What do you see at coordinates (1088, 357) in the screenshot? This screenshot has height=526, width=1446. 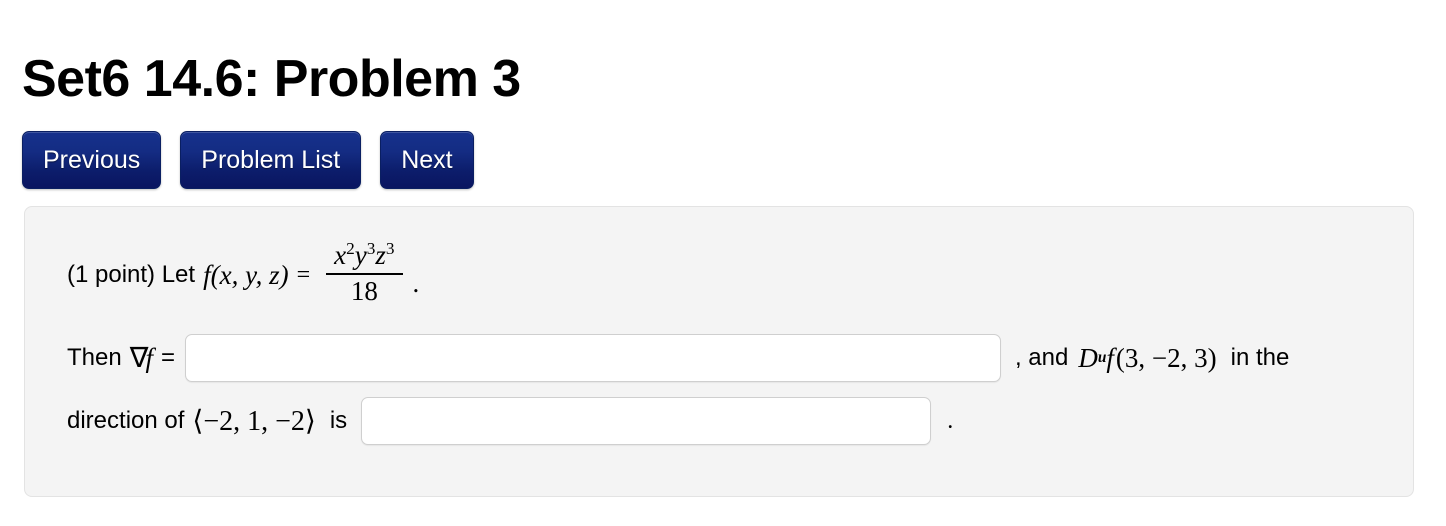 I see `directional-derivative-symbol: D` at bounding box center [1088, 357].